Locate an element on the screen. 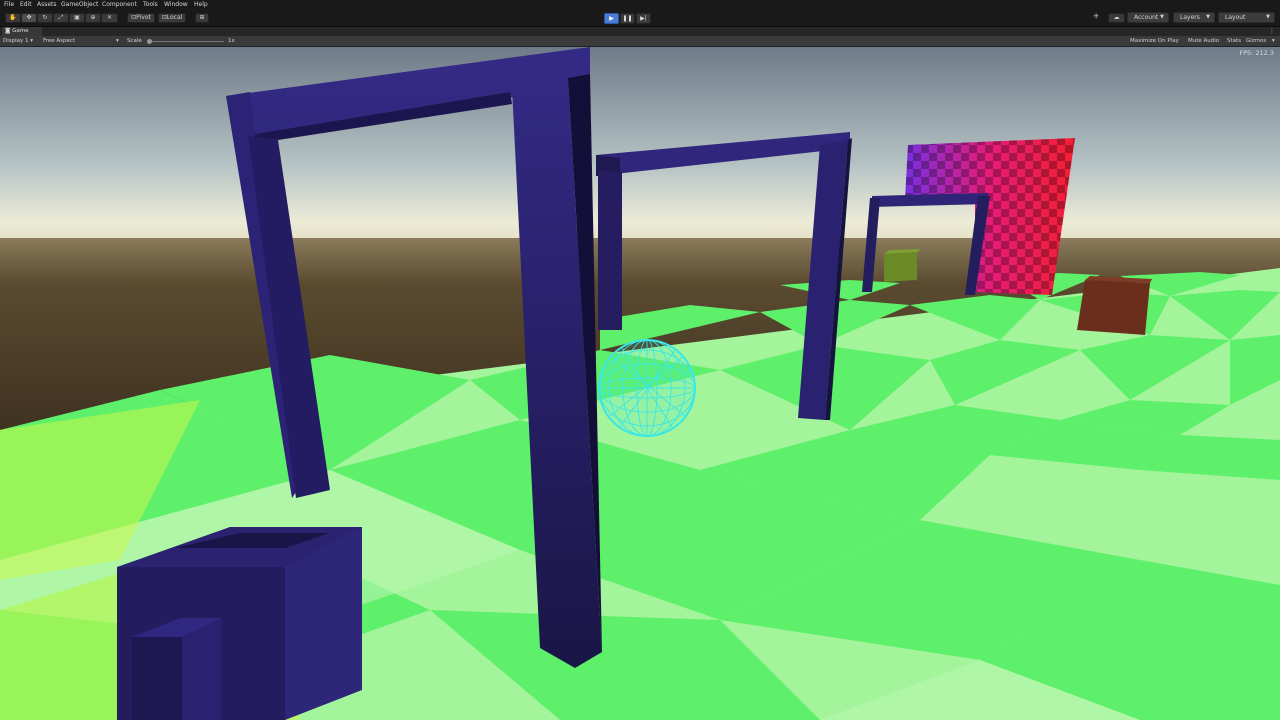  stats-toggle: Stats is located at coordinates (1234, 41).